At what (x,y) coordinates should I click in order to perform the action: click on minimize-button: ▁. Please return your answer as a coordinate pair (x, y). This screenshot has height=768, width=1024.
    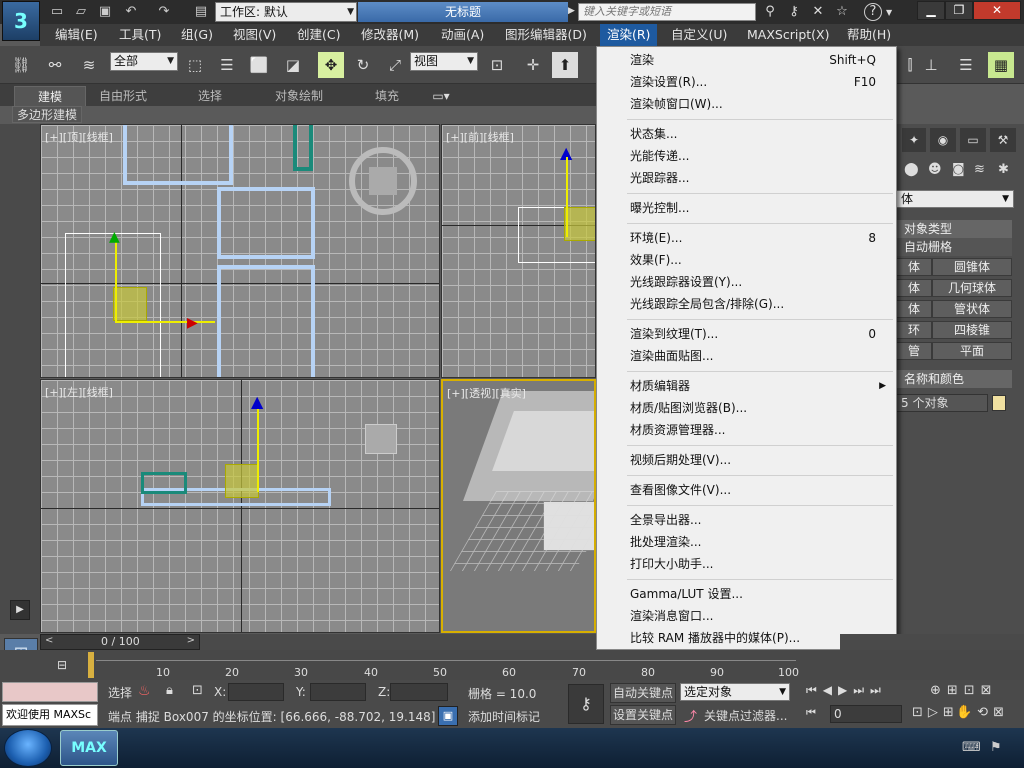
    Looking at the image, I should click on (931, 10).